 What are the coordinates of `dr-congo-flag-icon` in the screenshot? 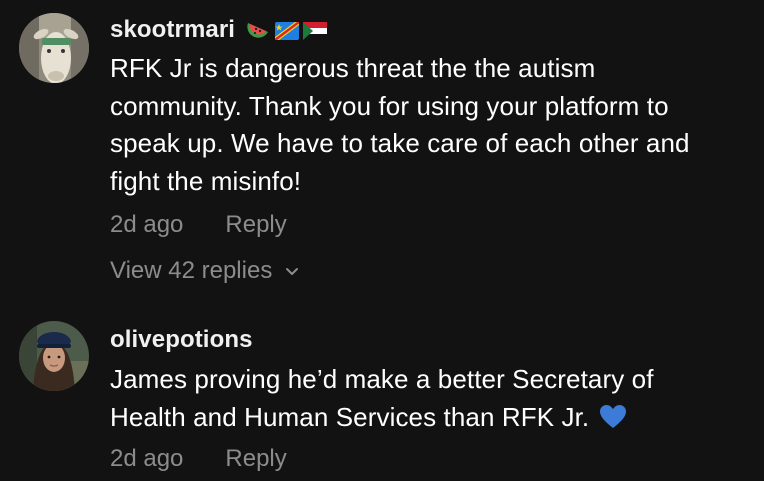 It's located at (287, 31).